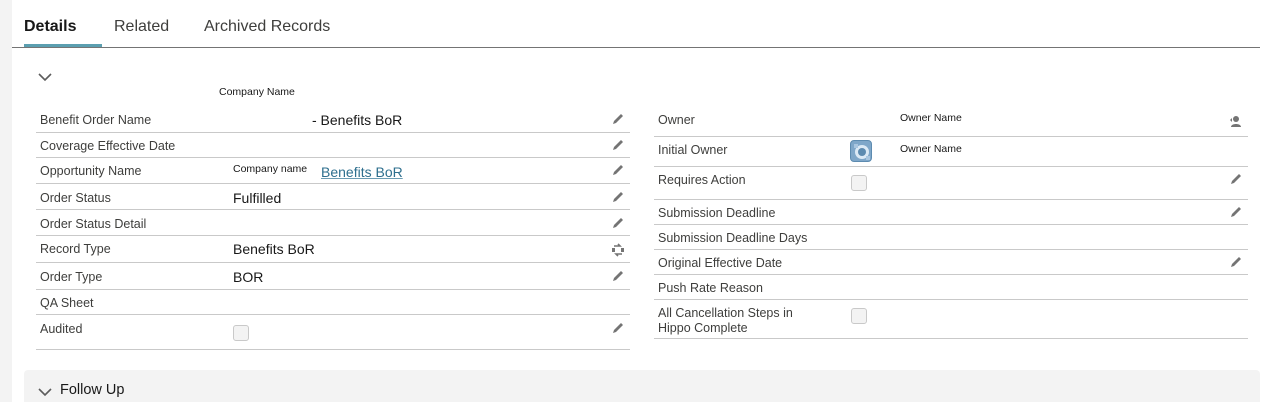 This screenshot has width=1272, height=402. I want to click on audited-checkbox, so click(241, 333).